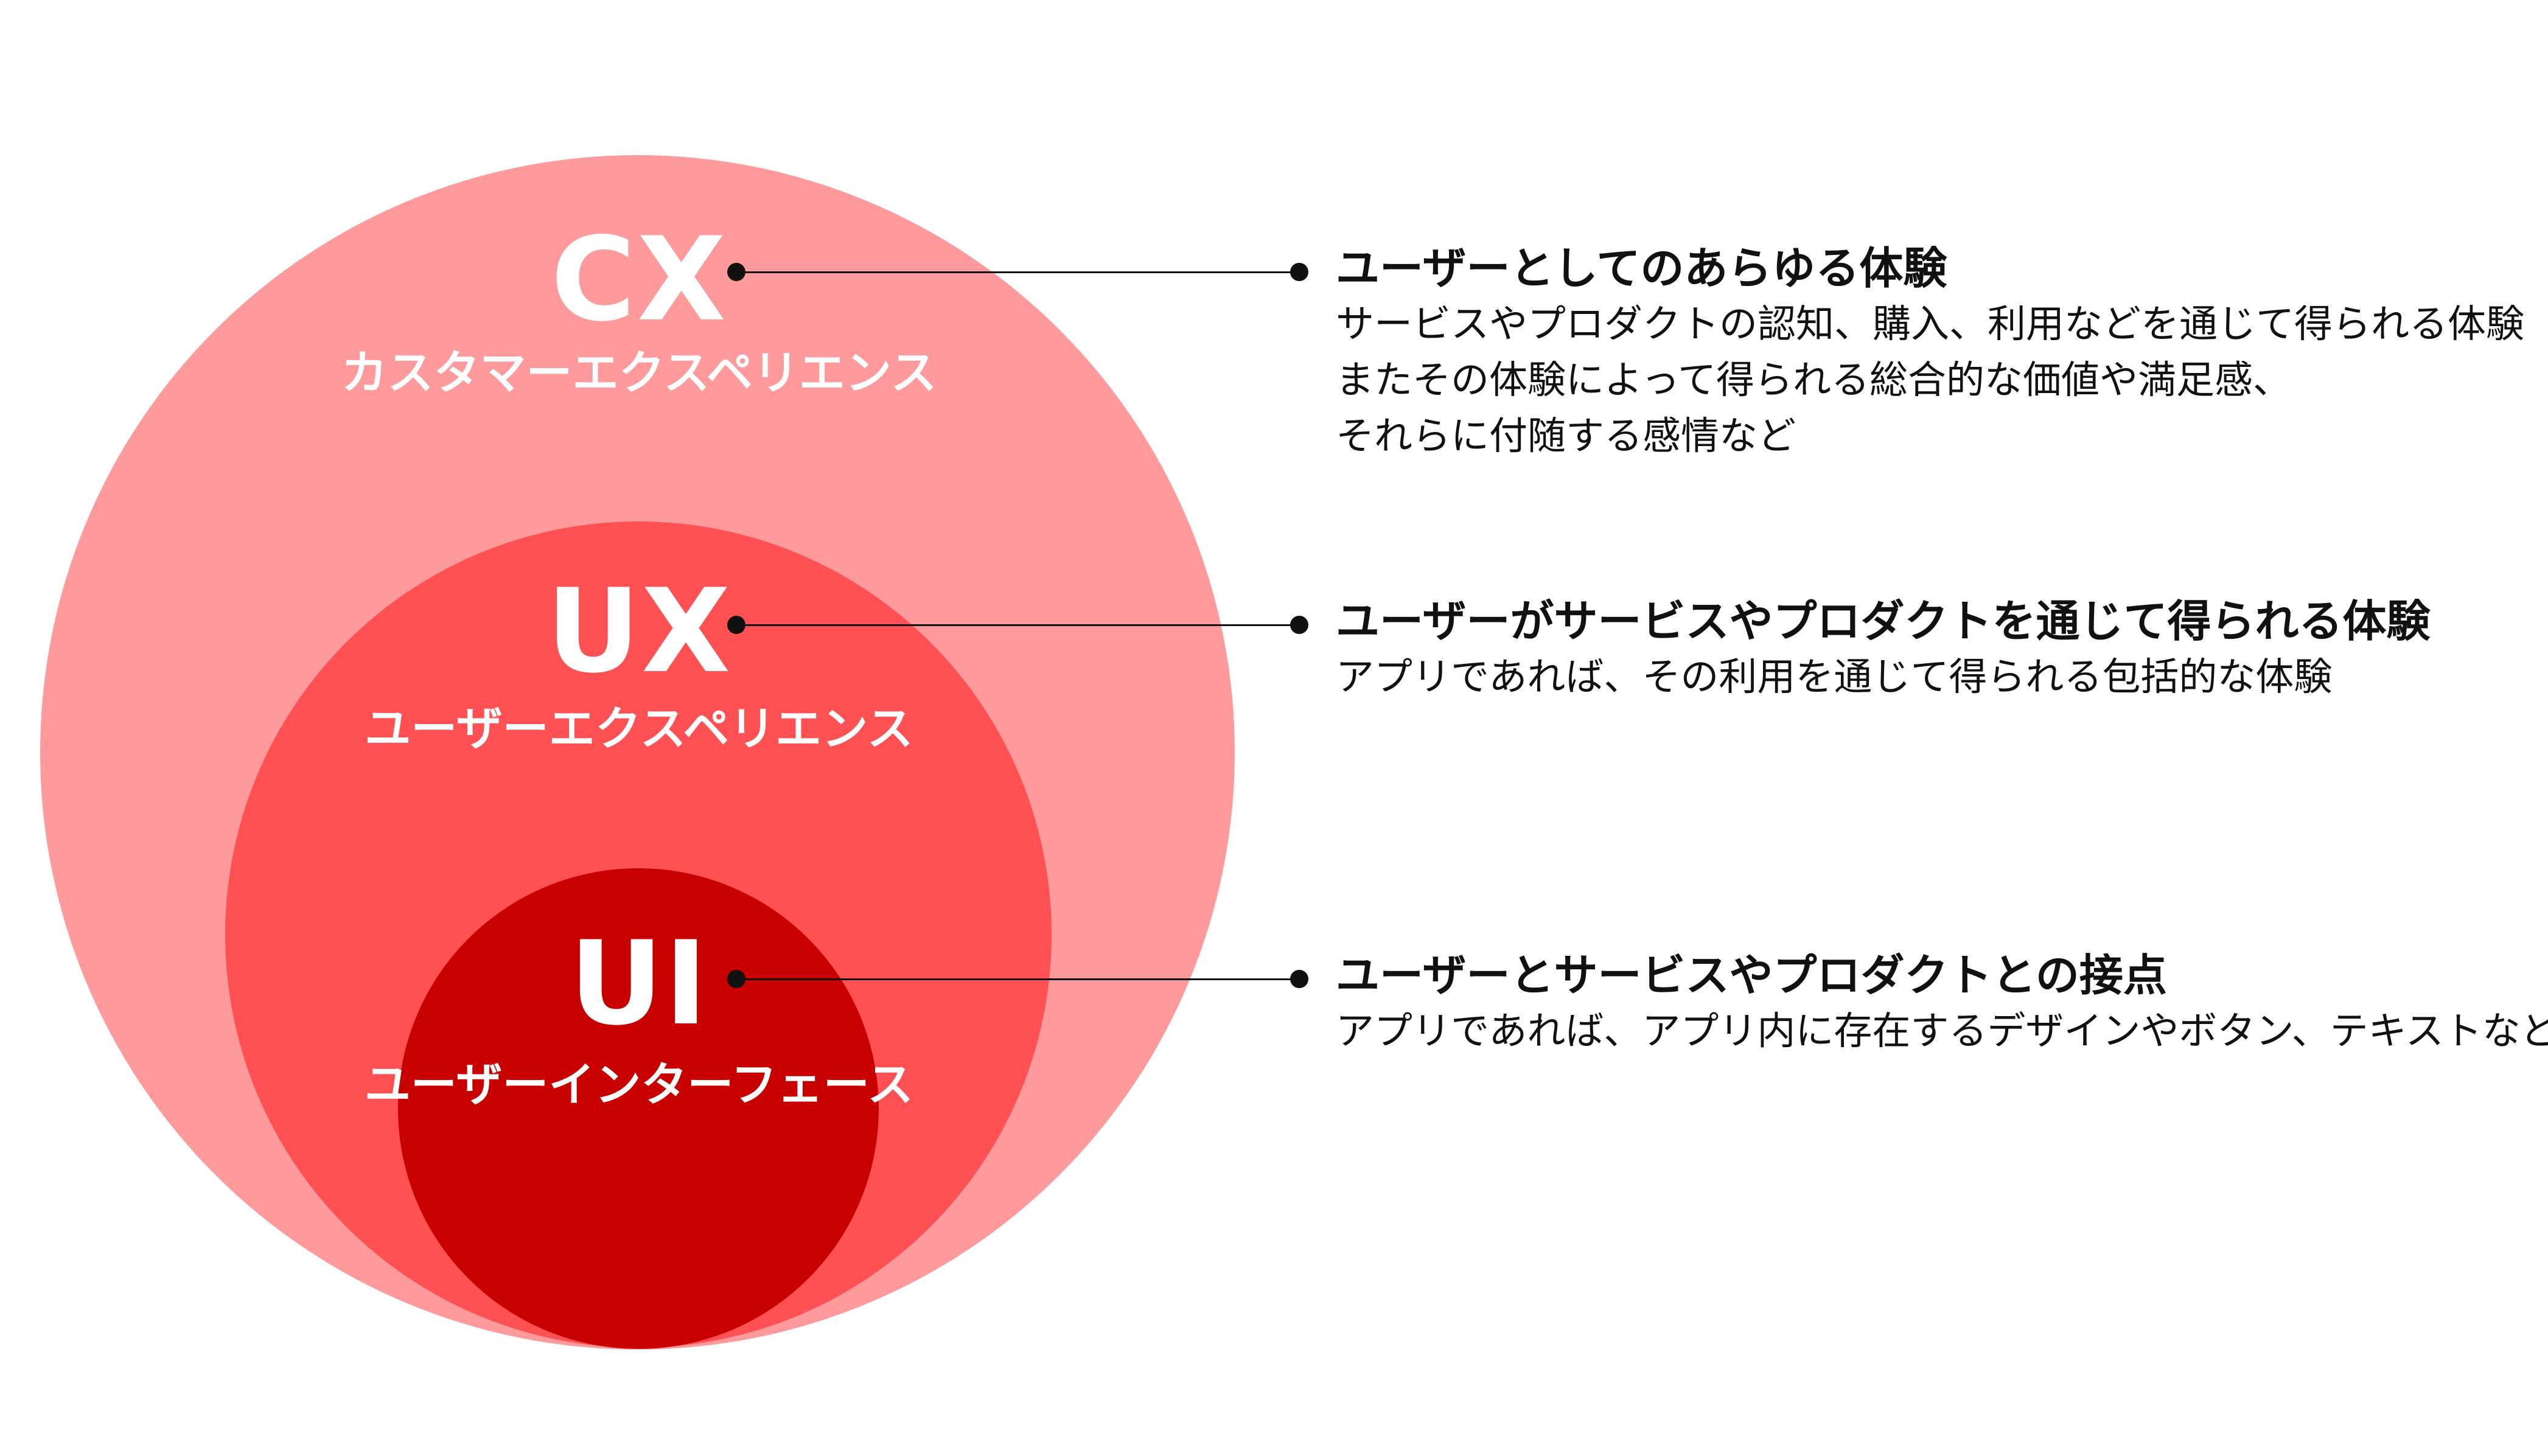  Describe the element at coordinates (639, 1084) in the screenshot. I see `ui-subtitle: ユーザーインターフェース` at that location.